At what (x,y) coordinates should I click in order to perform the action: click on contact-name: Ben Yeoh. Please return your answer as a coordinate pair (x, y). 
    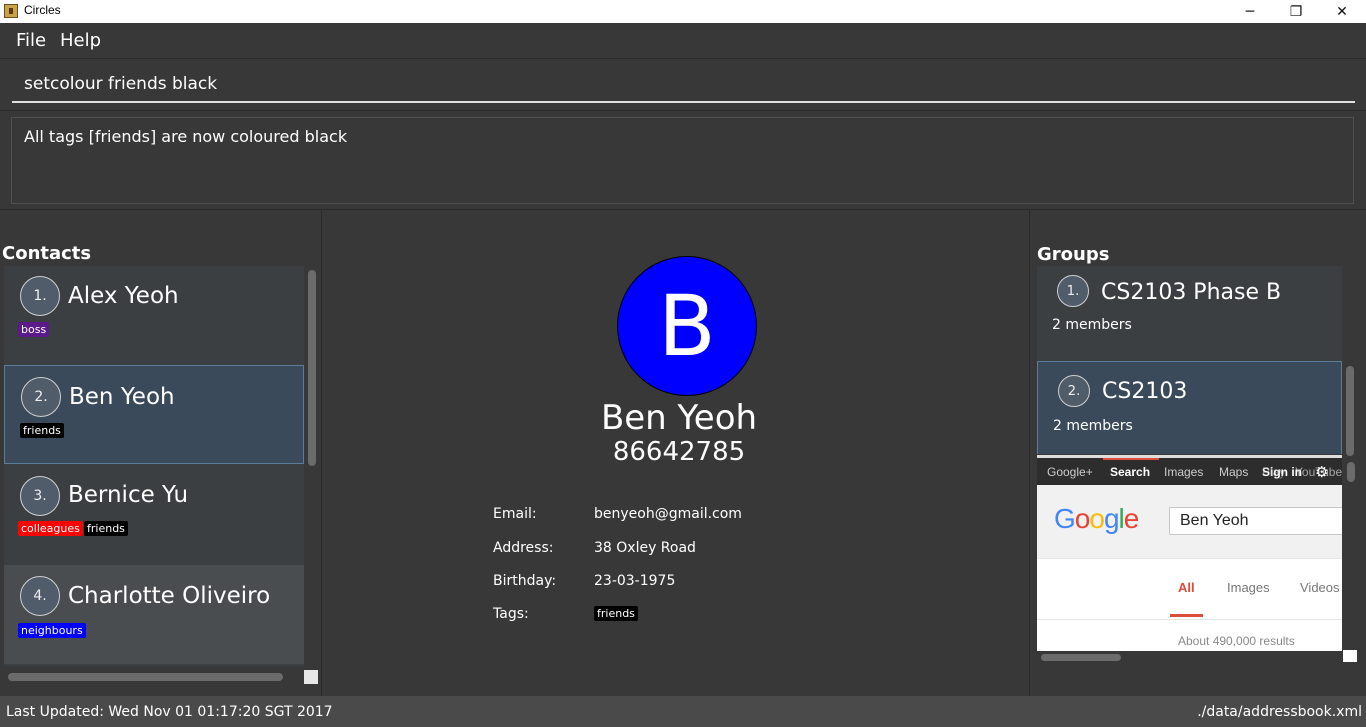
    Looking at the image, I should click on (122, 397).